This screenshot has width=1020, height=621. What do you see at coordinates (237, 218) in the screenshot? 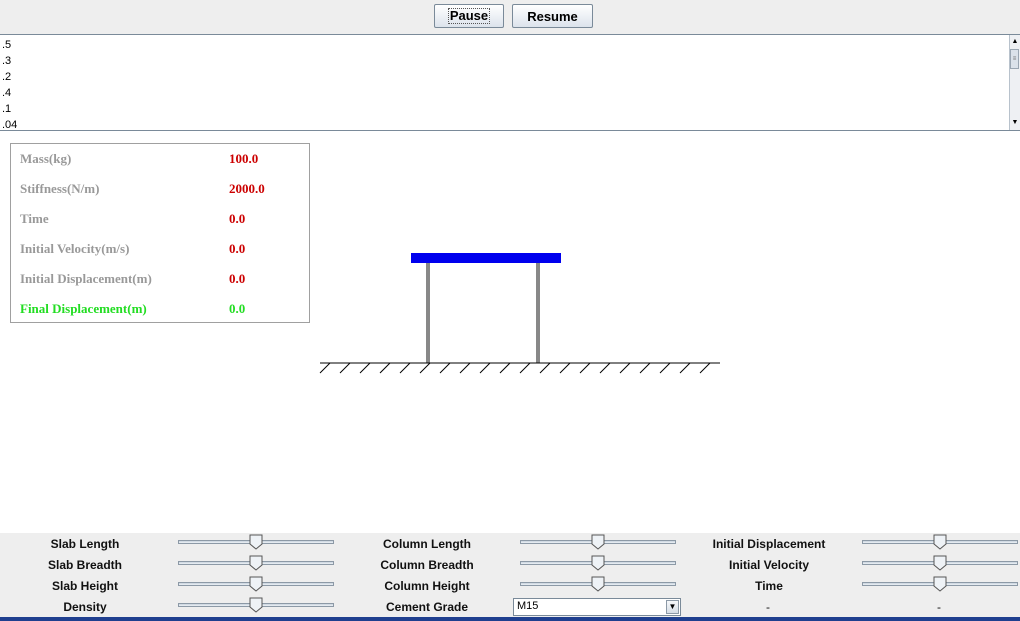
I see `time-value: 0.0` at bounding box center [237, 218].